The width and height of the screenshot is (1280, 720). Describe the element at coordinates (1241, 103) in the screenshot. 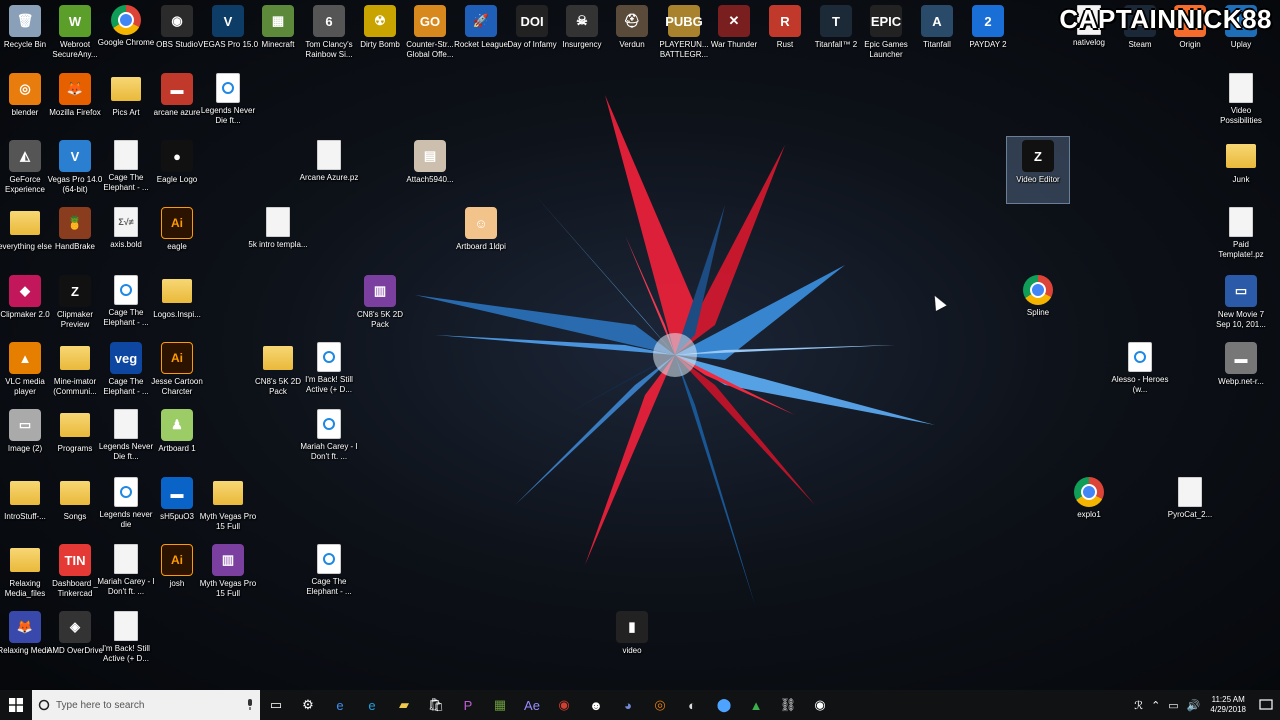

I see `desktop-icon-video-possibilities: Video Possibilities` at that location.